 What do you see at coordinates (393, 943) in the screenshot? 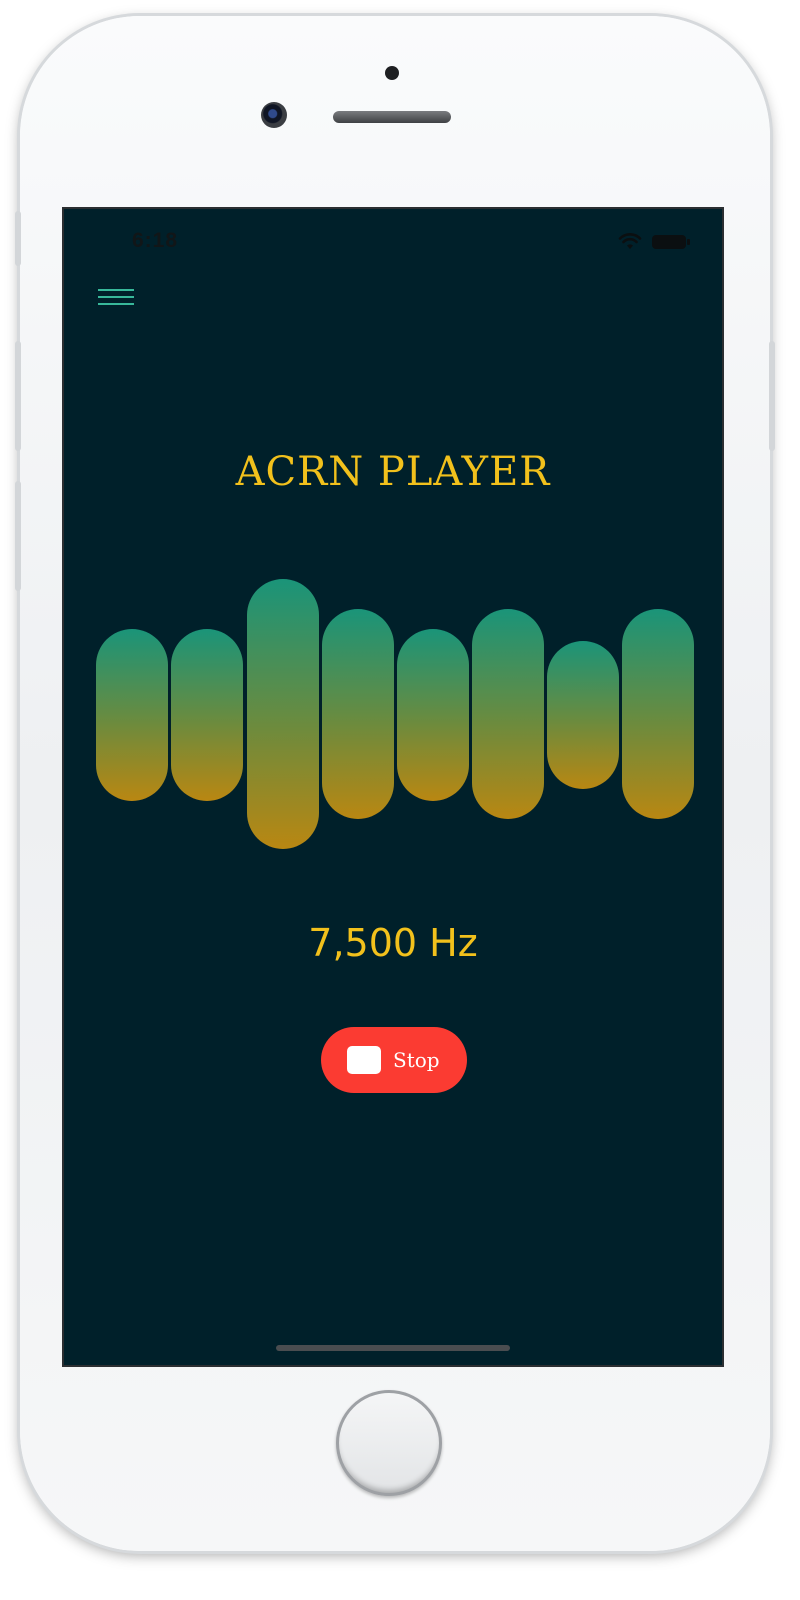
I see `frequency-readout: 7,500 Hz` at bounding box center [393, 943].